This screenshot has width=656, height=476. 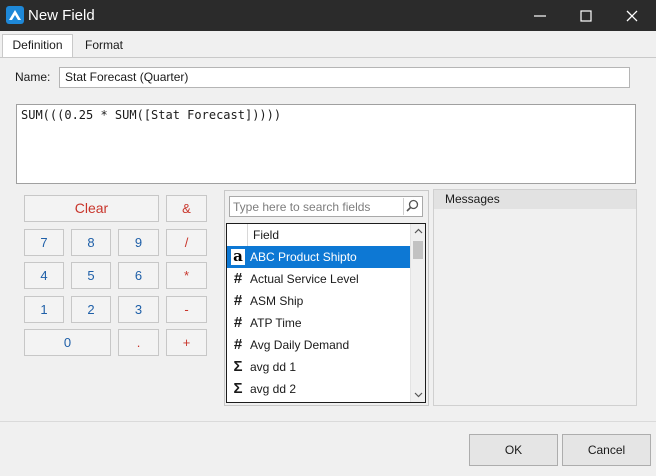 What do you see at coordinates (318, 301) in the screenshot?
I see `field-list-item: # ASM Ship` at bounding box center [318, 301].